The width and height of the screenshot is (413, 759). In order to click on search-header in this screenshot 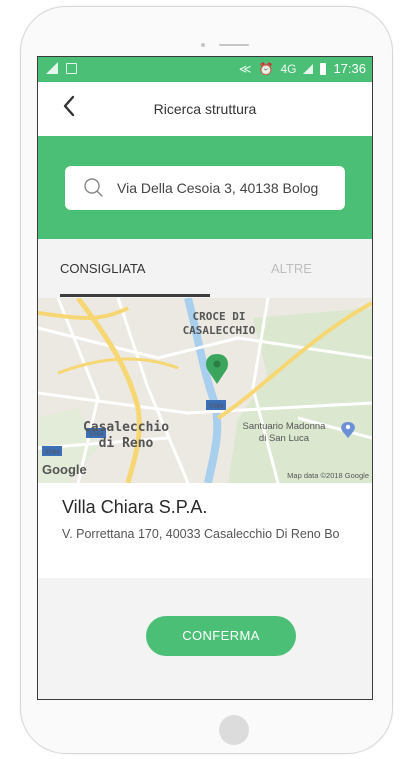, I will do `click(205, 187)`.